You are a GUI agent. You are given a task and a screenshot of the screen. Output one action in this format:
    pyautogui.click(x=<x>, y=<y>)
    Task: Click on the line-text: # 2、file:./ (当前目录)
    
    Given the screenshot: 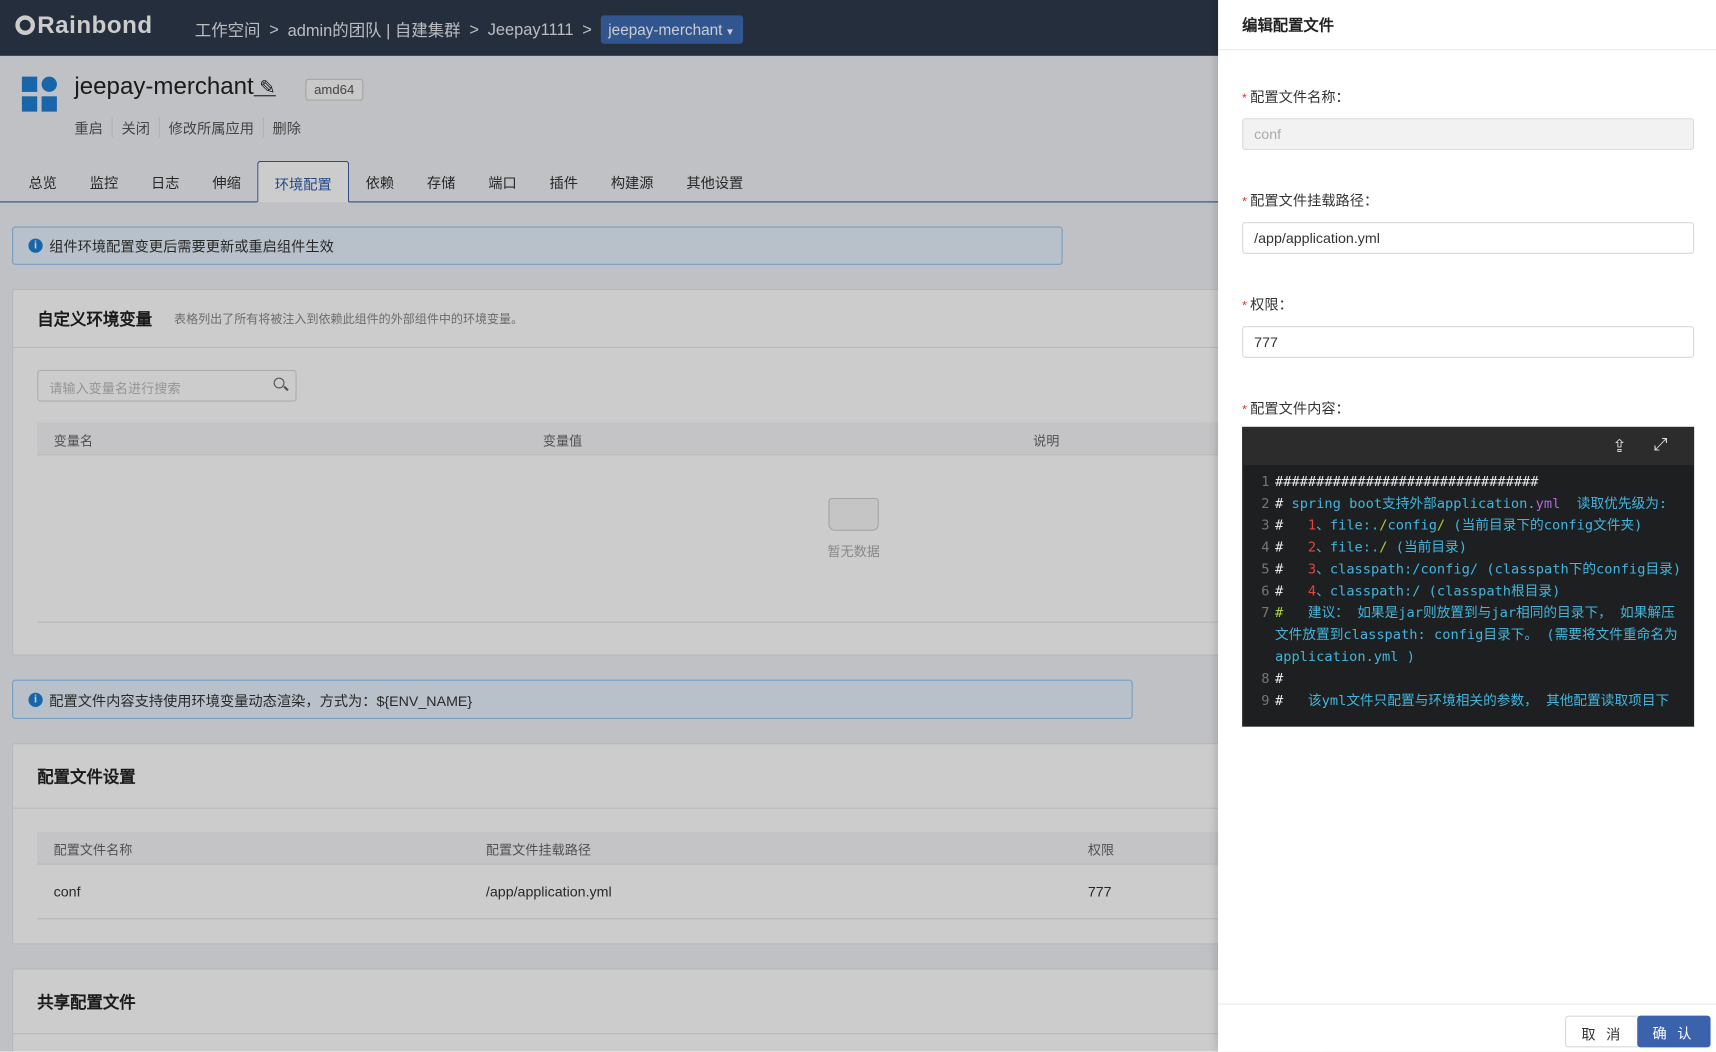 What is the action you would take?
    pyautogui.click(x=1484, y=547)
    